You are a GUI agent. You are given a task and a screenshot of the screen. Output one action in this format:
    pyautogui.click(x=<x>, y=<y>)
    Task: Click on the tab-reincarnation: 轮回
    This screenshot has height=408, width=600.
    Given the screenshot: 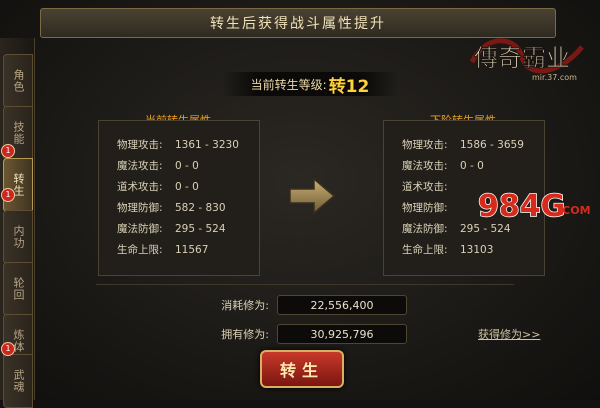 What is the action you would take?
    pyautogui.click(x=18, y=289)
    